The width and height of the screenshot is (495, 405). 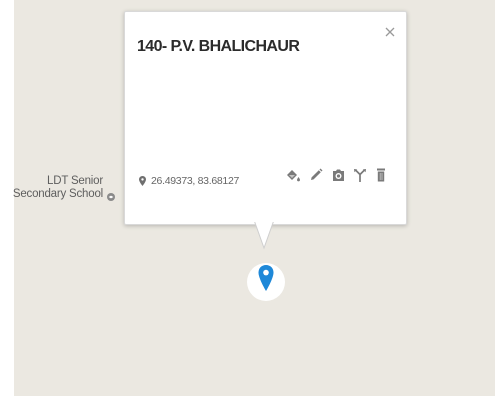 What do you see at coordinates (218, 46) in the screenshot?
I see `popup-title: 140- P.V. BHALICHAUR` at bounding box center [218, 46].